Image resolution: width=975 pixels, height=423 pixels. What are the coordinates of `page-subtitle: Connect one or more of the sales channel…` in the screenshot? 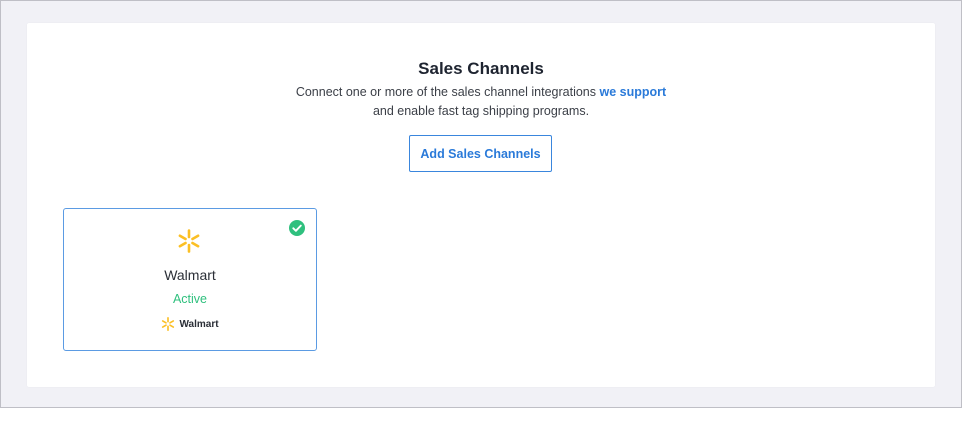 It's located at (481, 102).